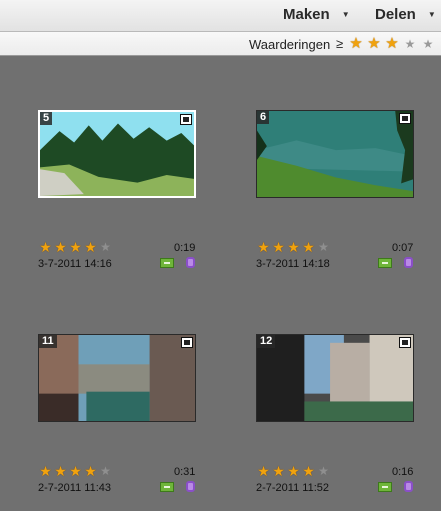 The width and height of the screenshot is (441, 511). I want to click on video-thumbnail: 6, so click(335, 154).